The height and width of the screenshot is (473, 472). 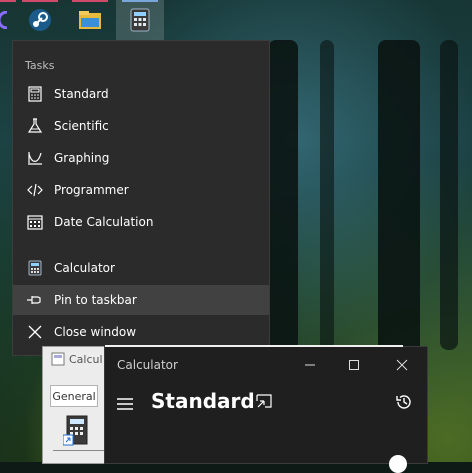 I want to click on task-label: Scientific, so click(x=81, y=126).